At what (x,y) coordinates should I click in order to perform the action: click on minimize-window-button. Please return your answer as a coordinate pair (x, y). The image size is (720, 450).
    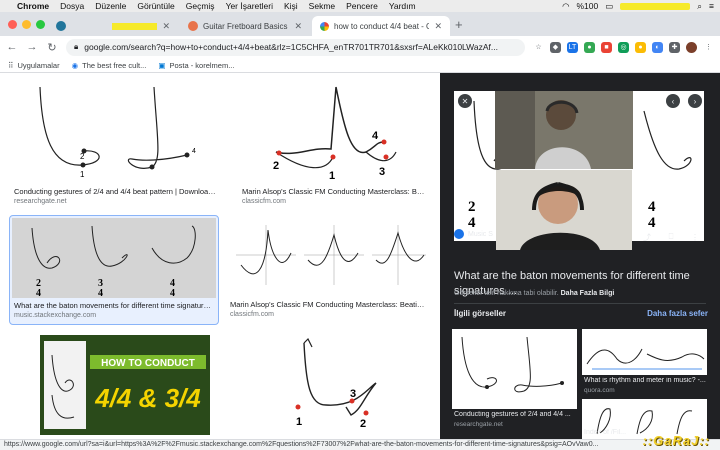
    Looking at the image, I should click on (26, 24).